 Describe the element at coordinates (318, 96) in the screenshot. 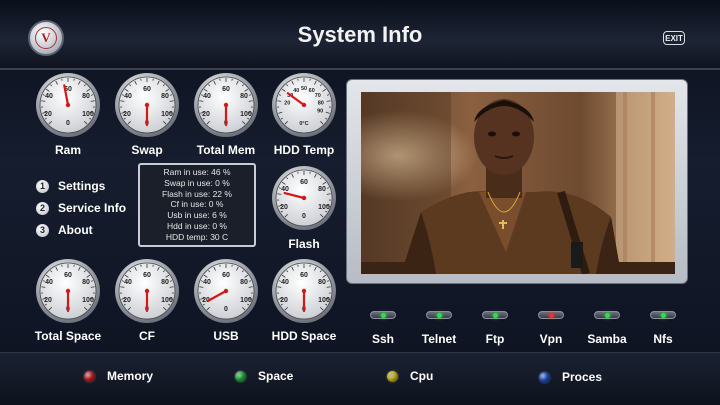

I see `gauge-tick-label: 70` at that location.